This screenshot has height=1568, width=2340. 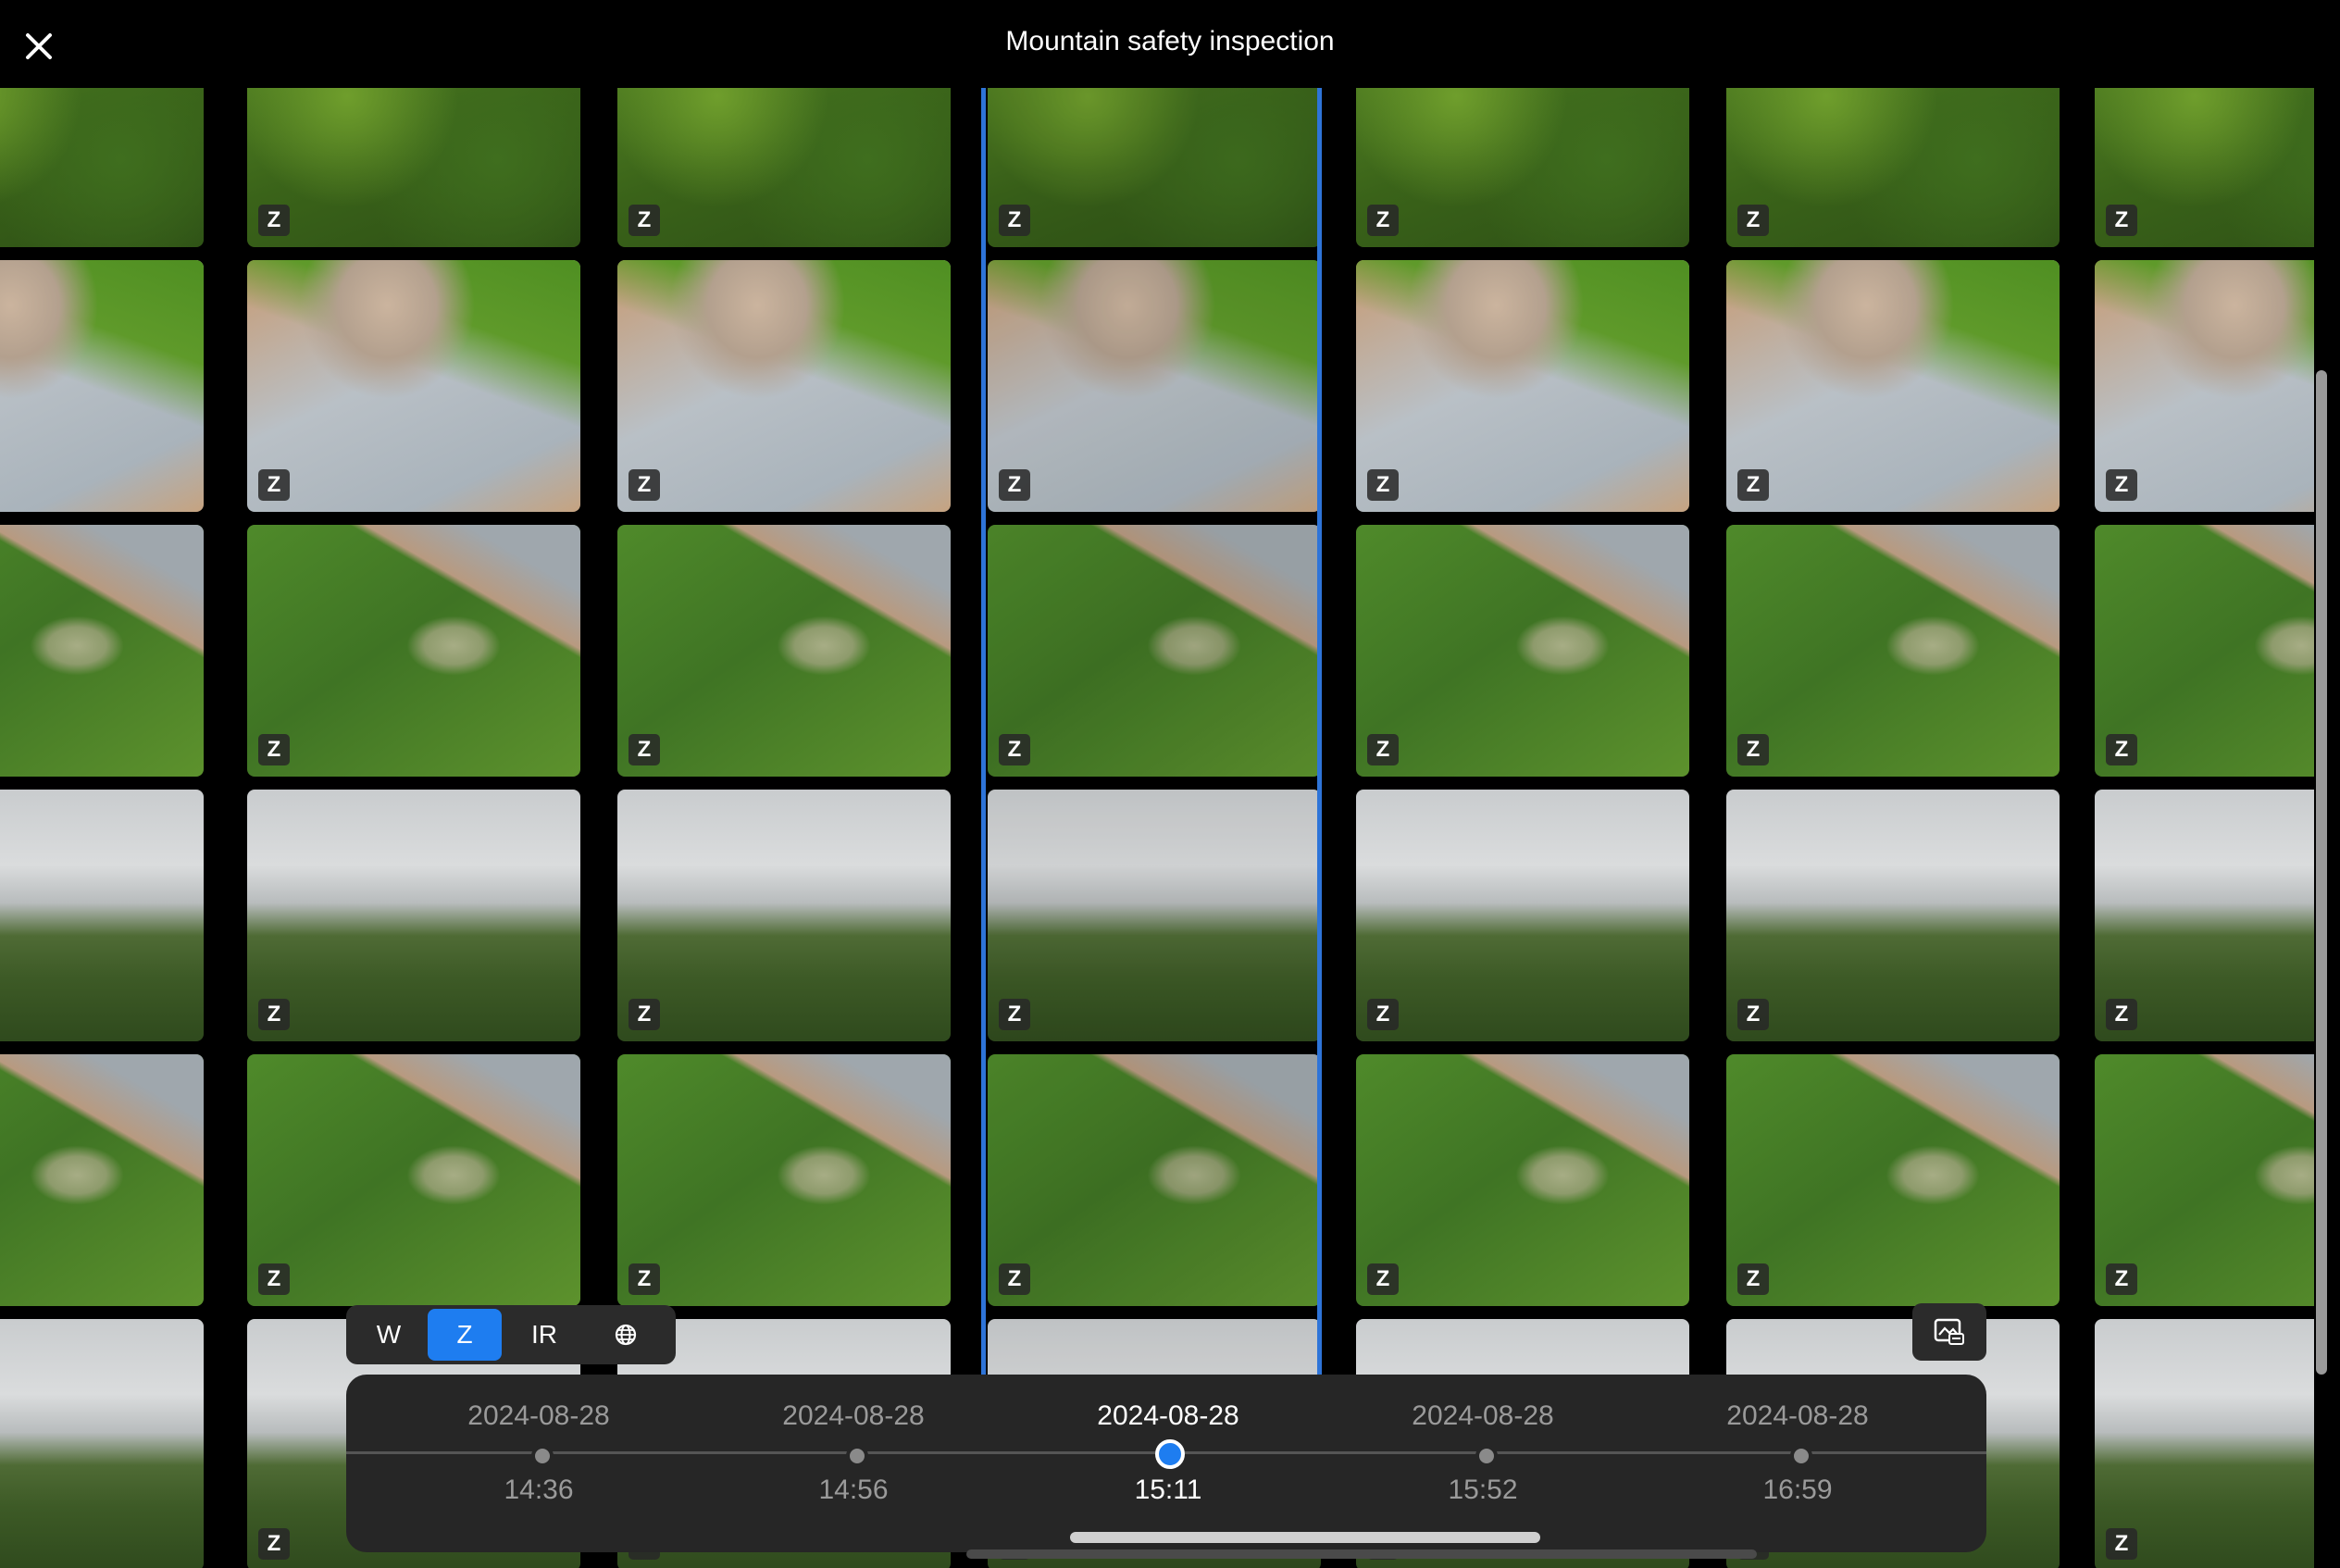 I want to click on timeline-time: 15:11, so click(x=1168, y=1490).